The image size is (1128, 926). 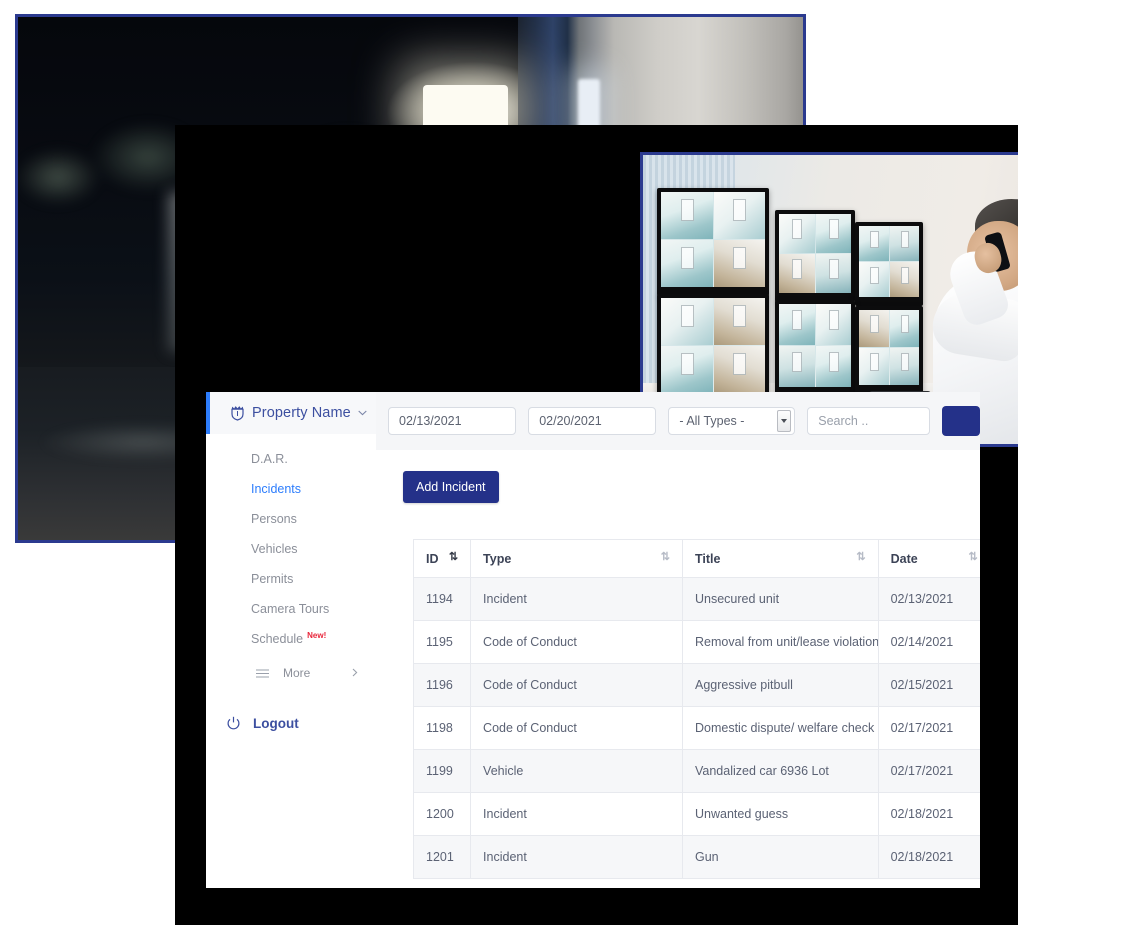 I want to click on property-selector: Property Name, so click(x=291, y=413).